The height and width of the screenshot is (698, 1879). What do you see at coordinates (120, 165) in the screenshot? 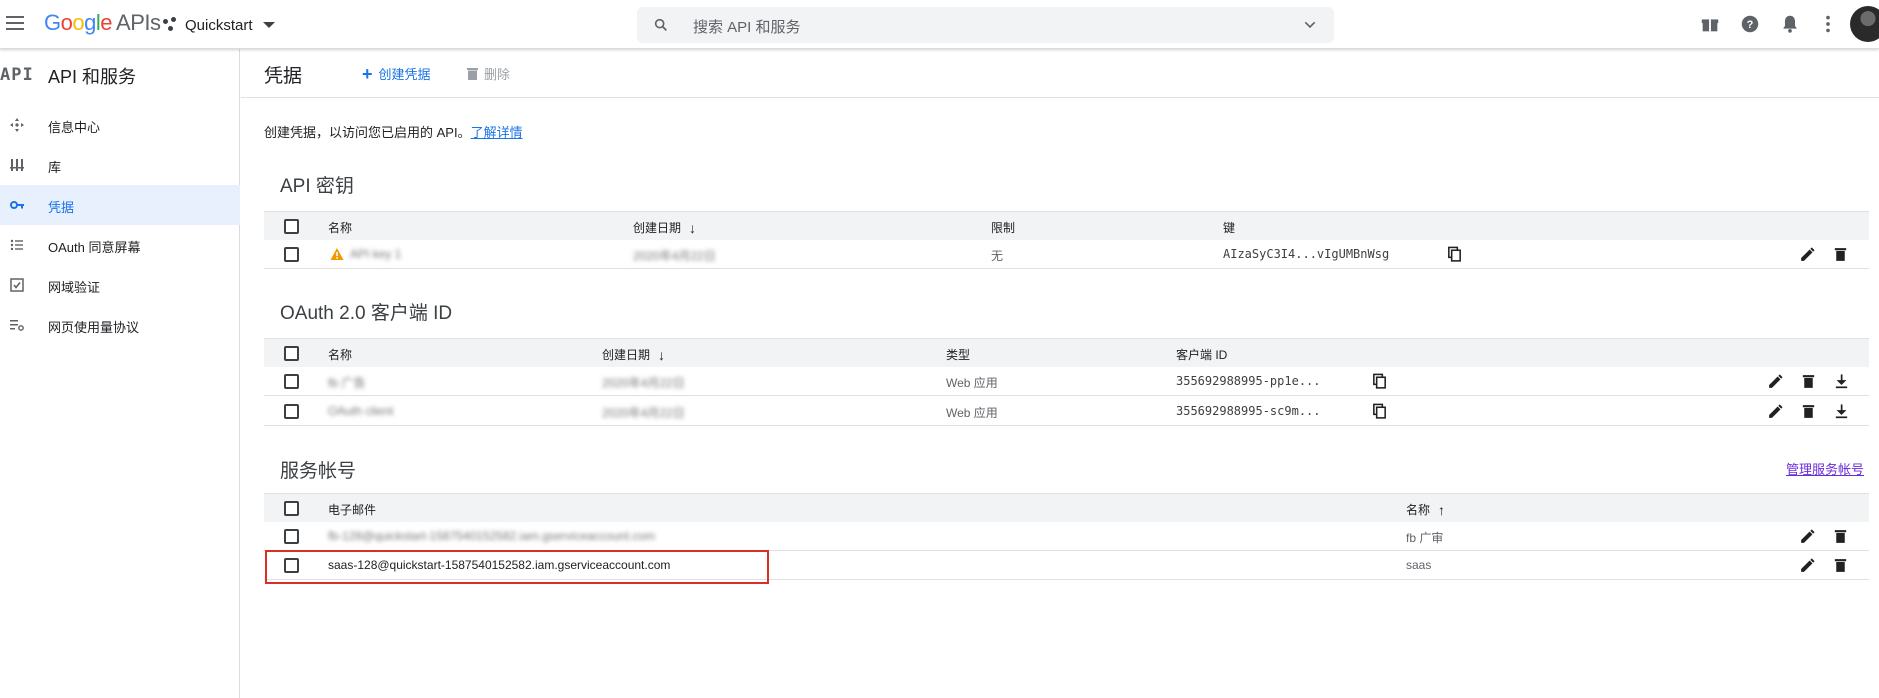
I see `sidebar-item-library: 库` at bounding box center [120, 165].